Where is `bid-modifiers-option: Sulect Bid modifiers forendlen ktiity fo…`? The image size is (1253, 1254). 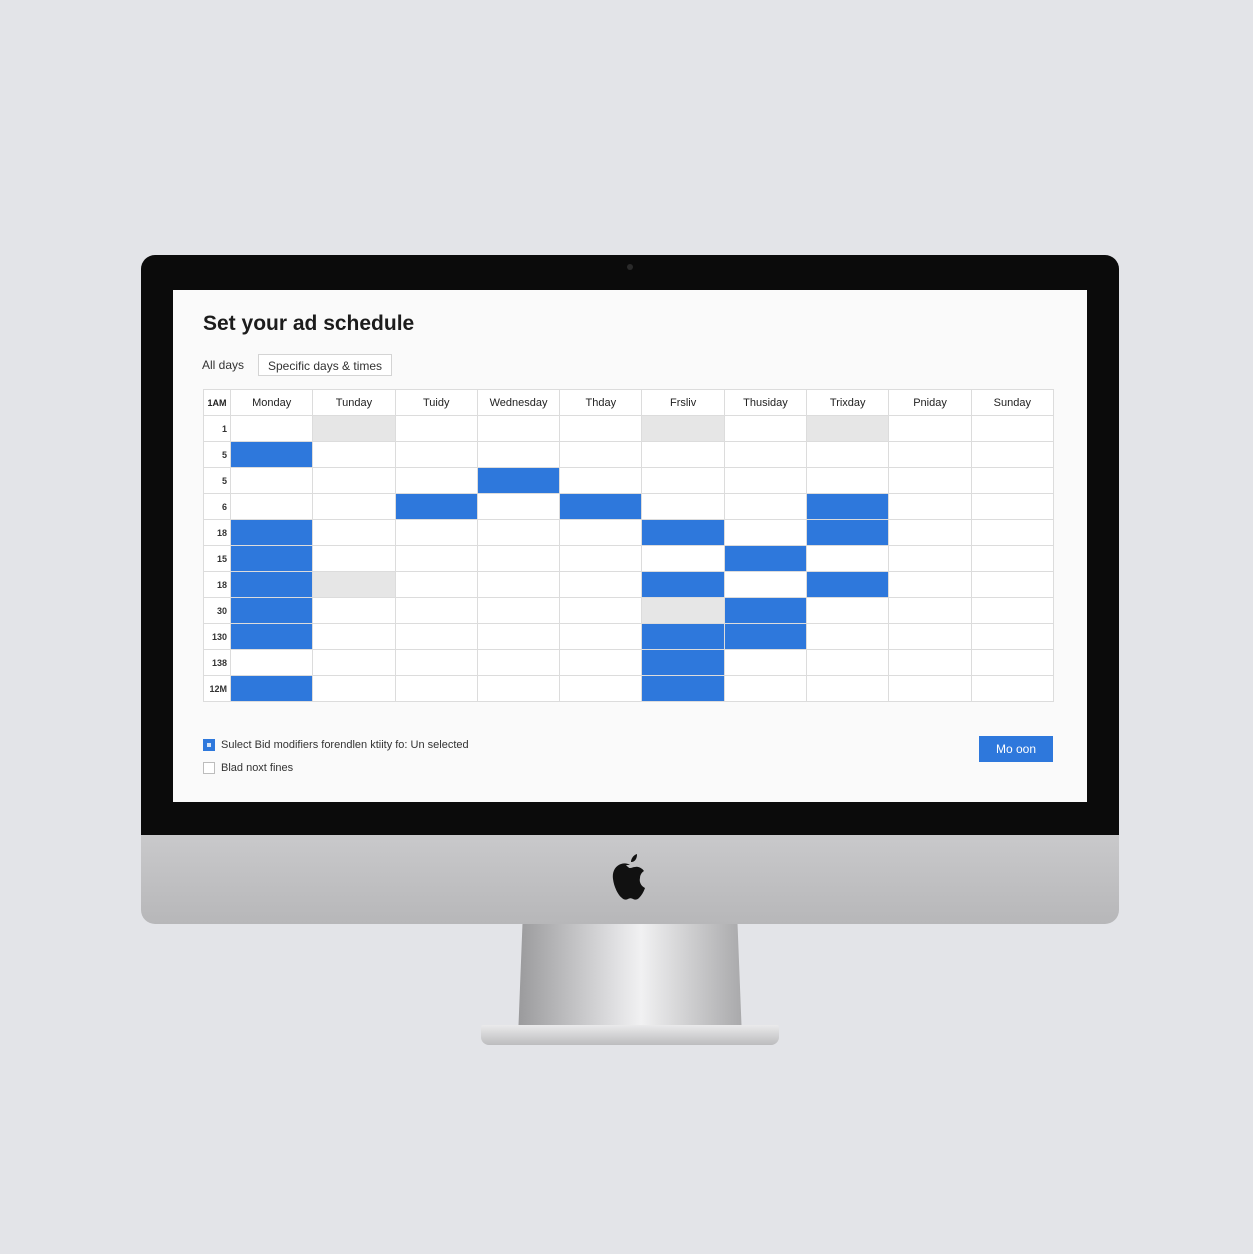
bid-modifiers-option: Sulect Bid modifiers forendlen ktiity fo… is located at coordinates (336, 745).